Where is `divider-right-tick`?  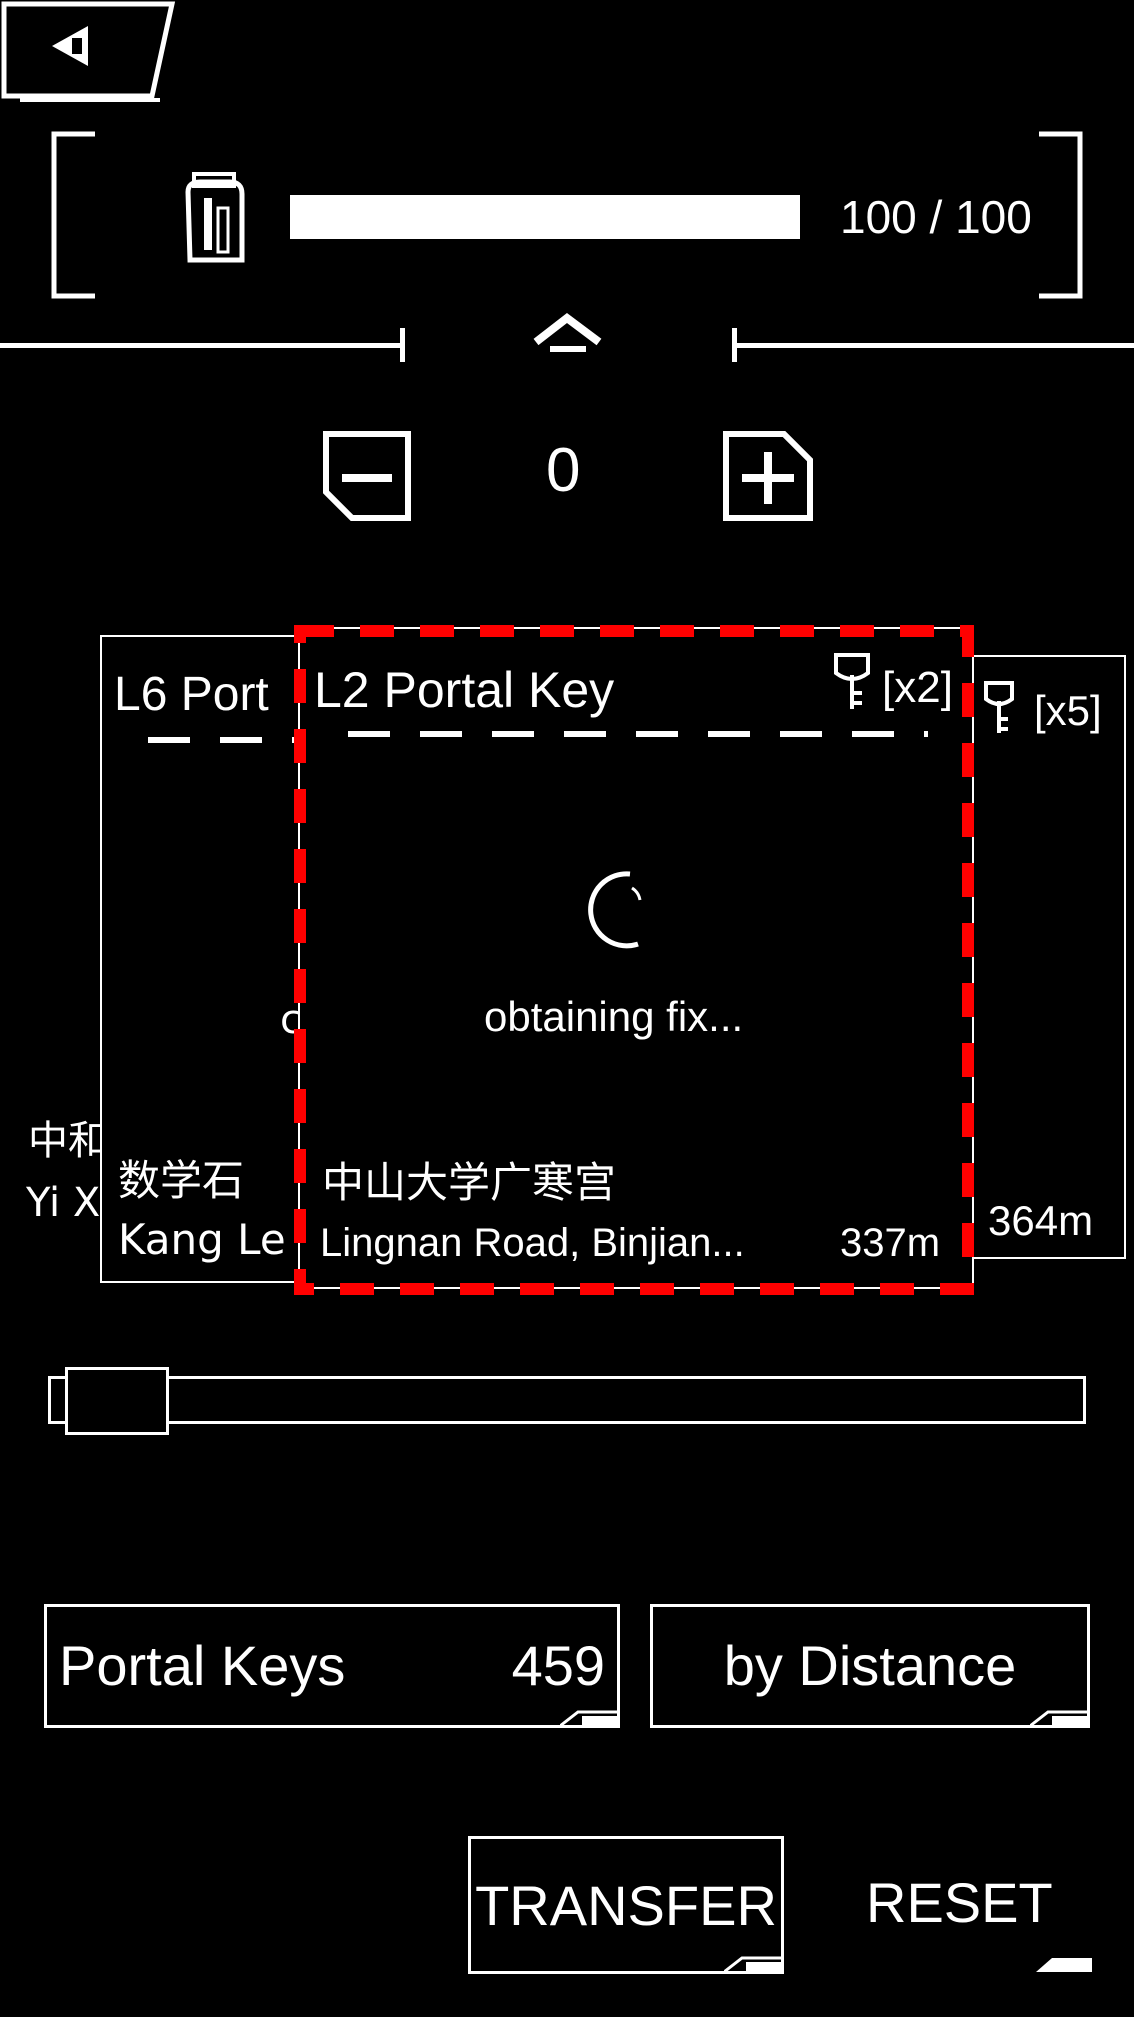
divider-right-tick is located at coordinates (734, 345).